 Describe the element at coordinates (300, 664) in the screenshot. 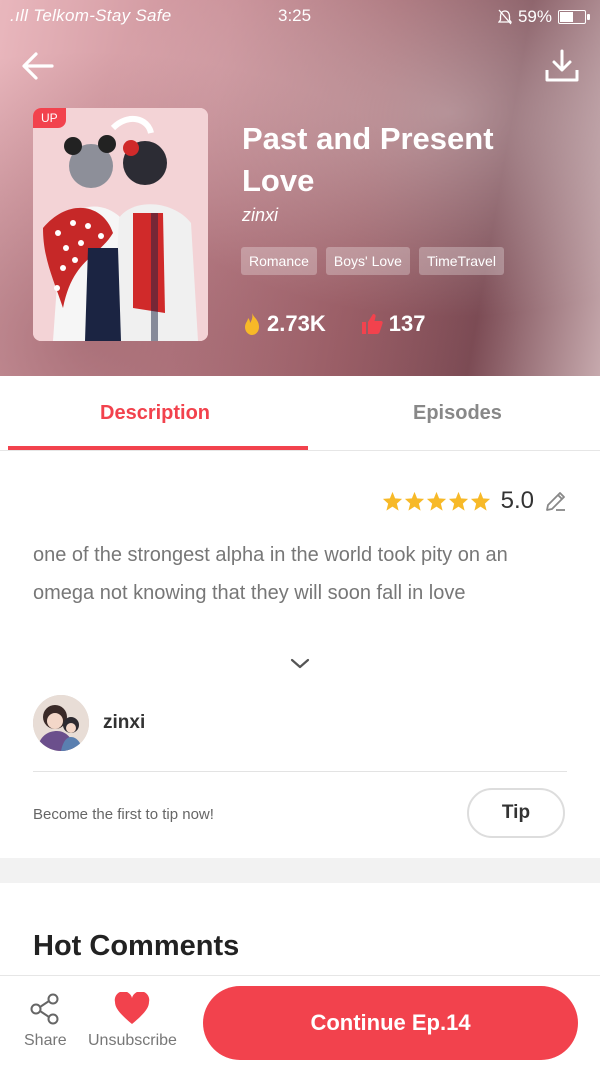

I see `chevron-down-icon` at that location.